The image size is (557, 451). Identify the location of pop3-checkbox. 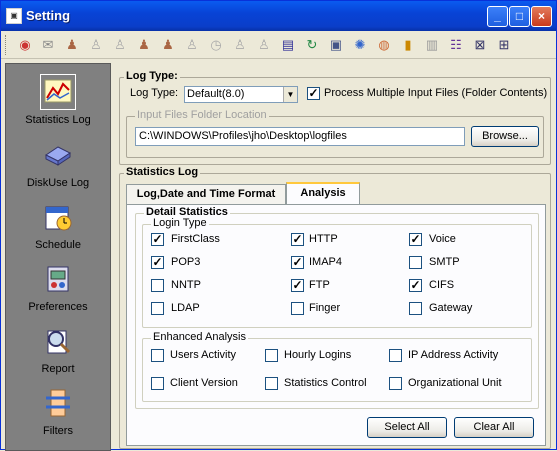
(157, 262).